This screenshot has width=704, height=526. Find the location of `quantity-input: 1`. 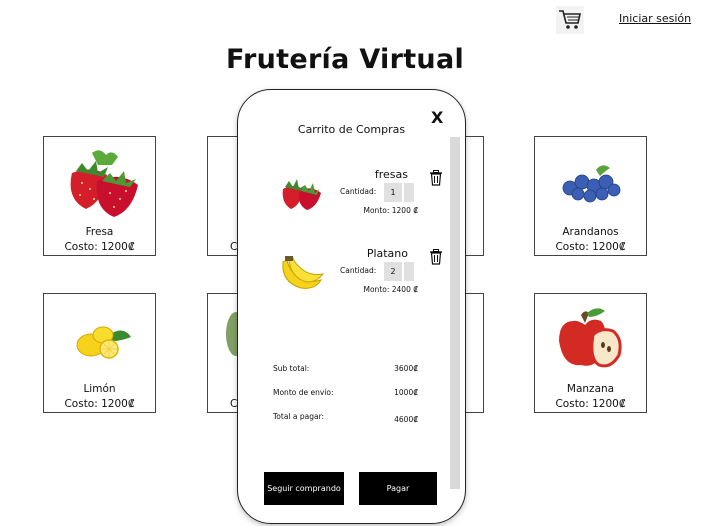

quantity-input: 1 is located at coordinates (393, 192).